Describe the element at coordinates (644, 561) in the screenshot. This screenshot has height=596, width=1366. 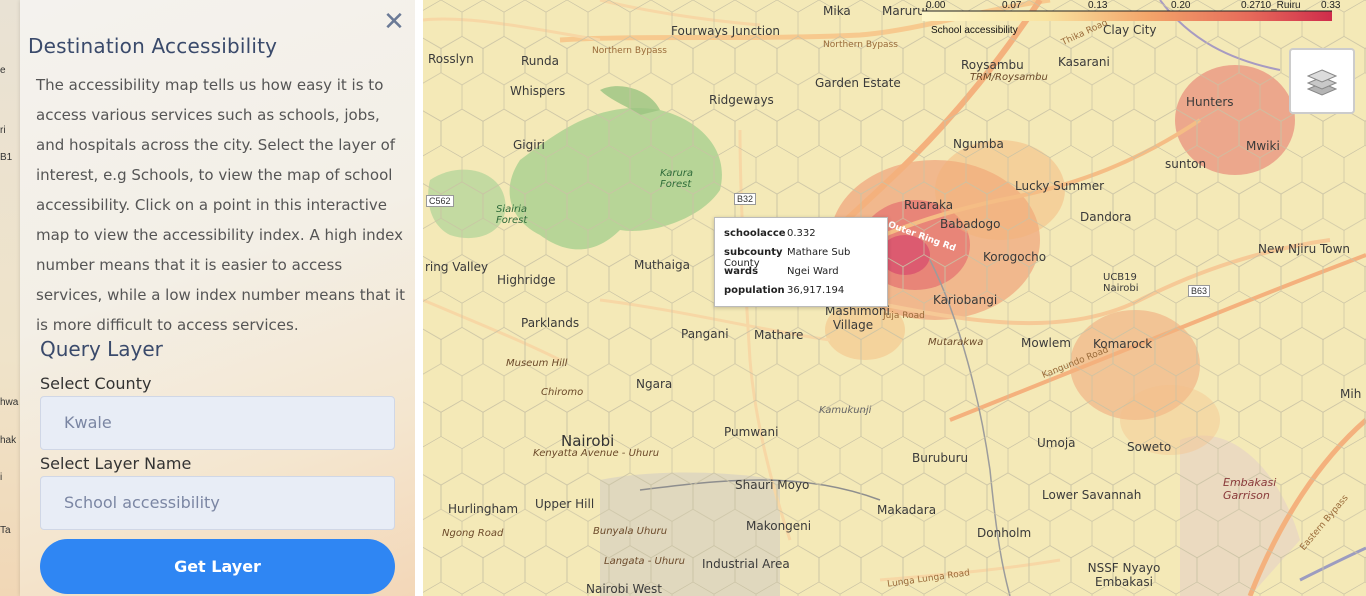
I see `map-label: Langata - Uhuru` at that location.